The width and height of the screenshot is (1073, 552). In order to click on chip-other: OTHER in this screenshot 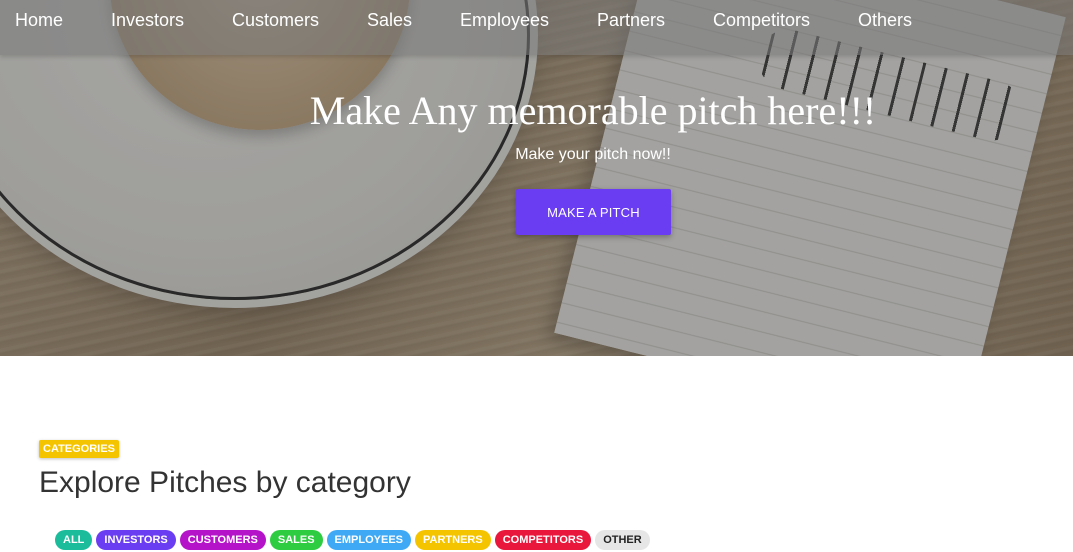, I will do `click(622, 540)`.